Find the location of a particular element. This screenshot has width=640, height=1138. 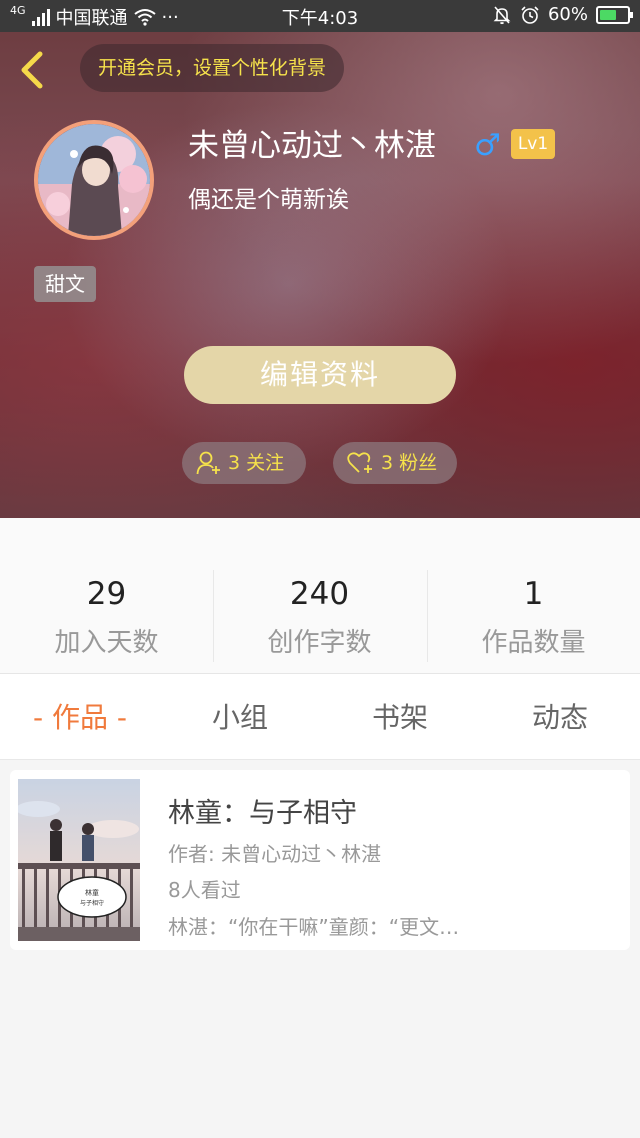

avatar is located at coordinates (94, 180).